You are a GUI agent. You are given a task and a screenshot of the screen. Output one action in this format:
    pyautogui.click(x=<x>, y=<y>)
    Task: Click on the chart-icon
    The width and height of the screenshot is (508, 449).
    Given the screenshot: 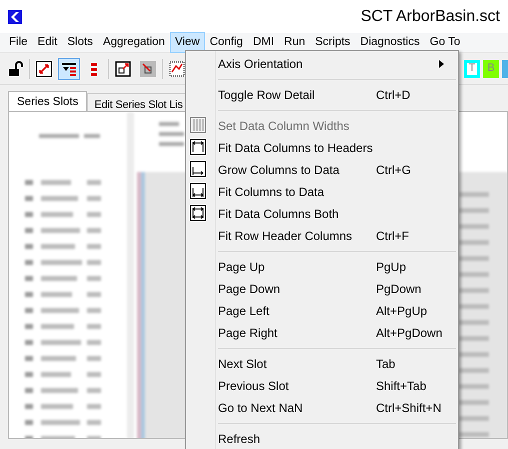 What is the action you would take?
    pyautogui.click(x=177, y=69)
    